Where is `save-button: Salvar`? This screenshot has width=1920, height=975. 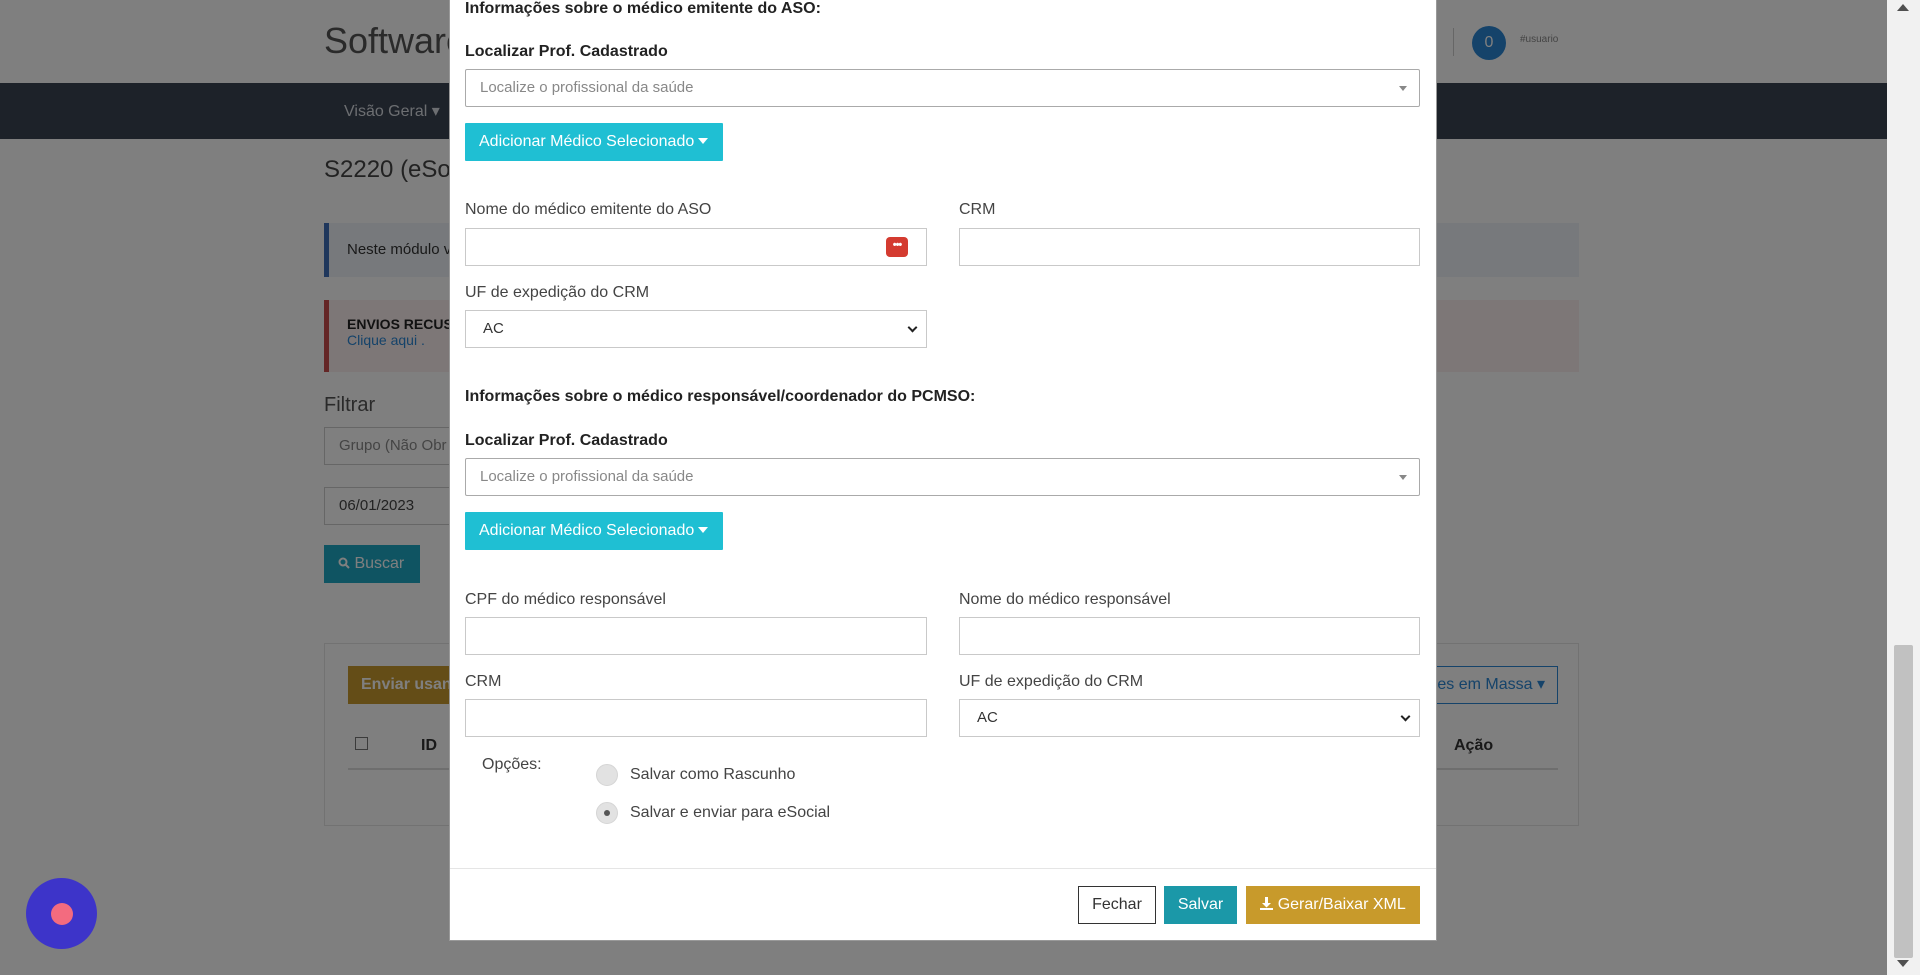
save-button: Salvar is located at coordinates (1200, 905).